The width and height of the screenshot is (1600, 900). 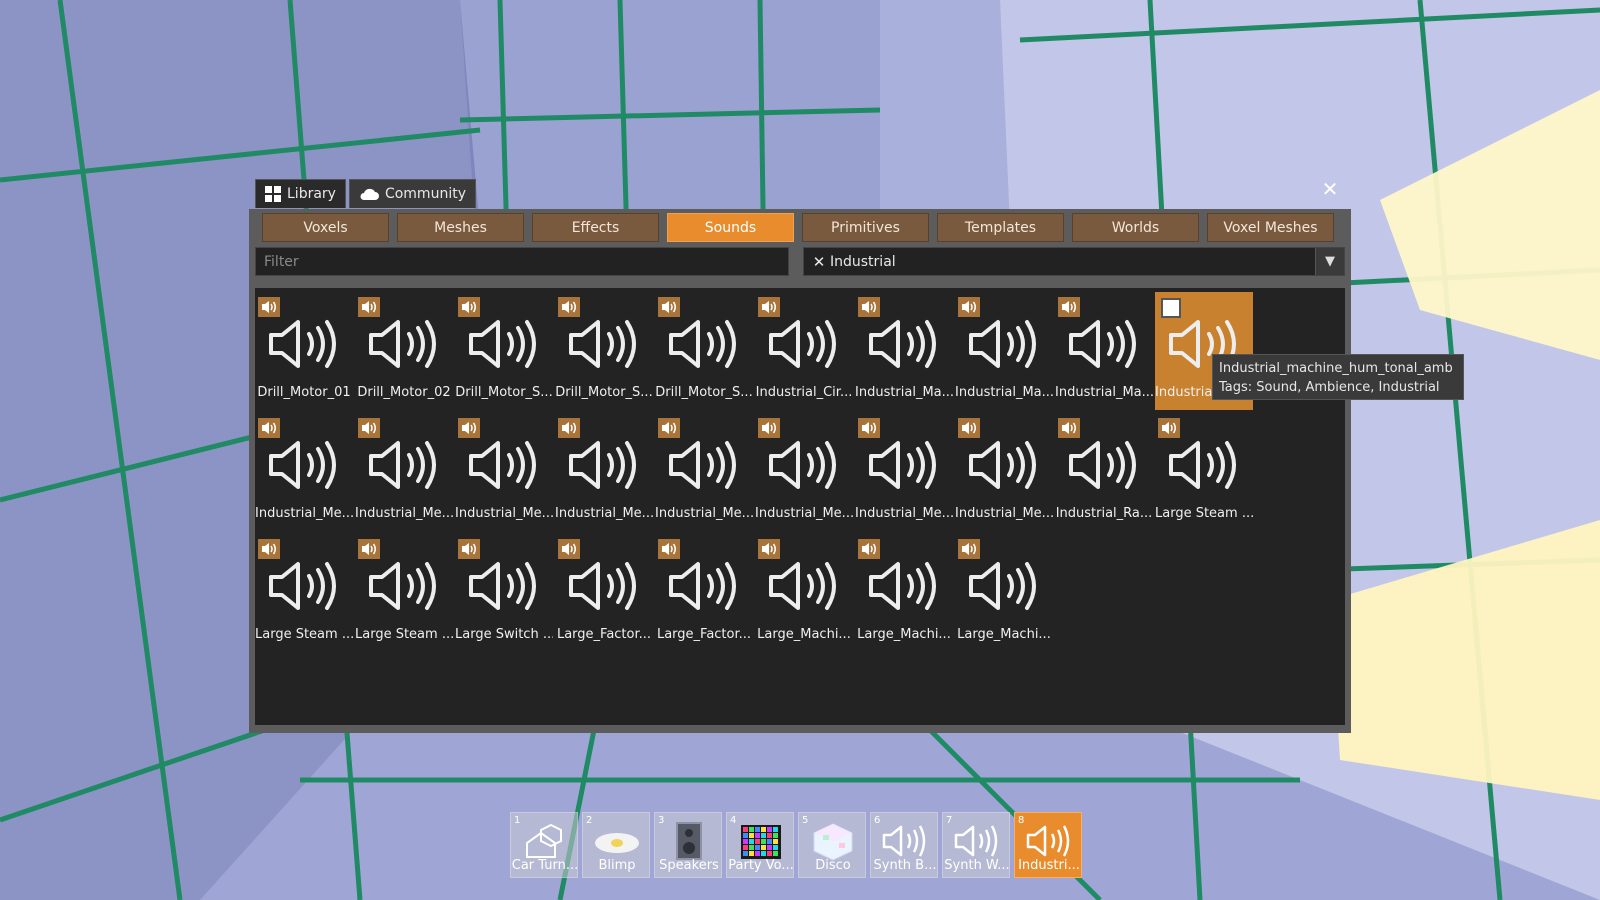 I want to click on disco-cube-icon, so click(x=833, y=842).